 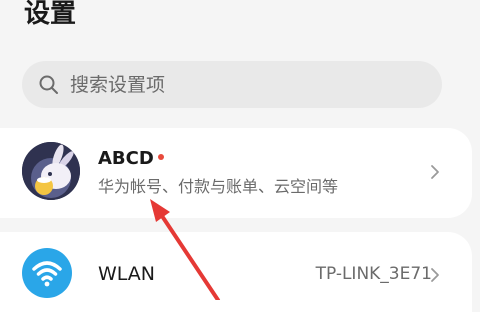 What do you see at coordinates (50, 14) in the screenshot?
I see `page-title: 设置` at bounding box center [50, 14].